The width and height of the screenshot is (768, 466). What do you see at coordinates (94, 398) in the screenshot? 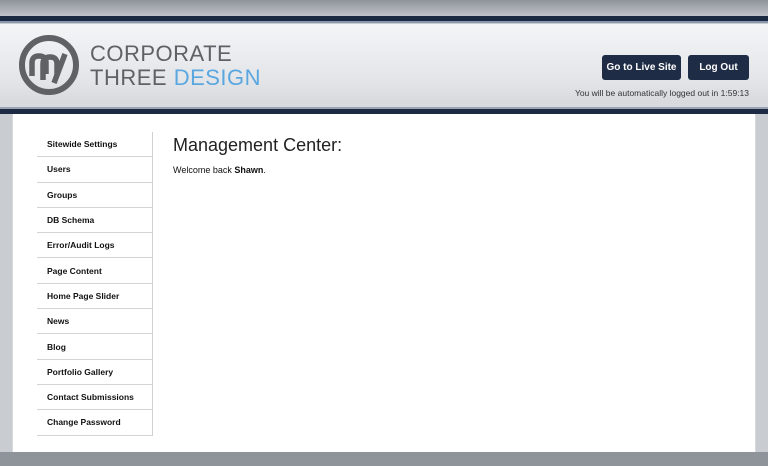
I see `sidebar-item-contact-submissions: Contact Submissions` at bounding box center [94, 398].